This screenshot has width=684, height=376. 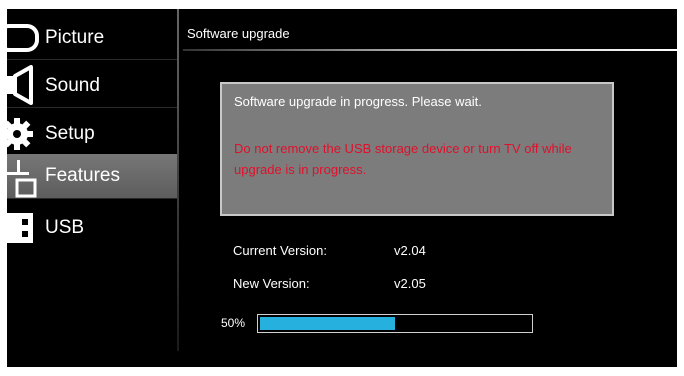 What do you see at coordinates (280, 250) in the screenshot?
I see `current-version-label: Current Version:` at bounding box center [280, 250].